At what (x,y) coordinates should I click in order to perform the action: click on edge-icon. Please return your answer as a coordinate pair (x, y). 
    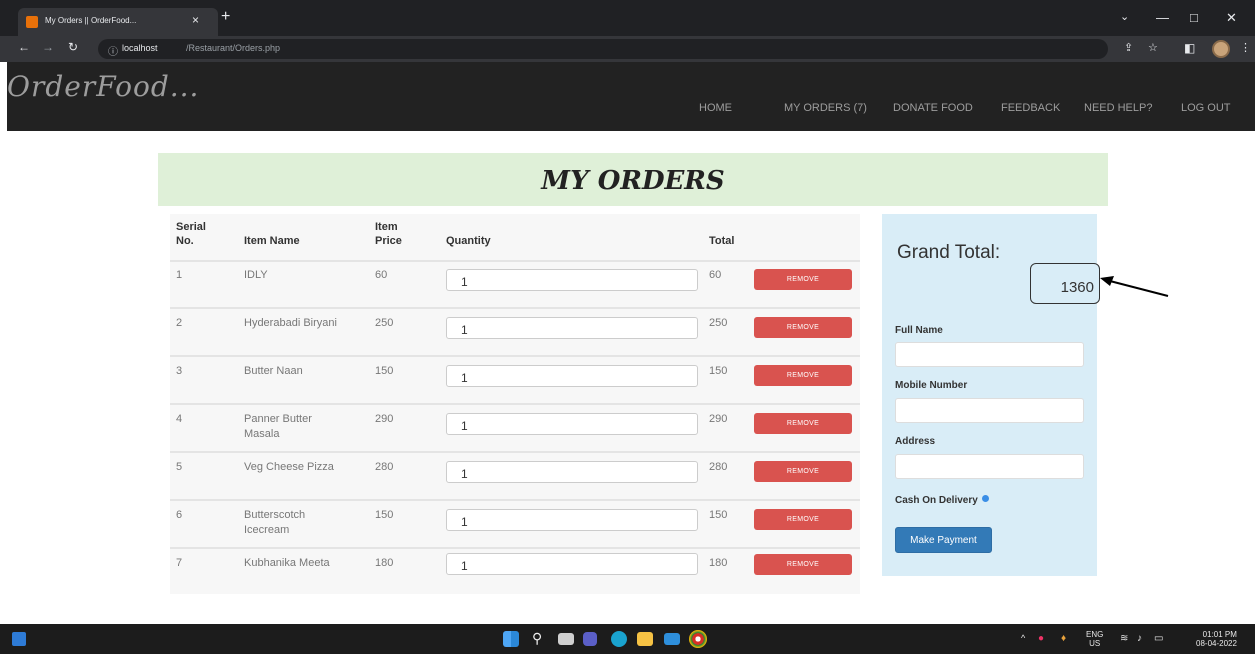
    Looking at the image, I should click on (619, 639).